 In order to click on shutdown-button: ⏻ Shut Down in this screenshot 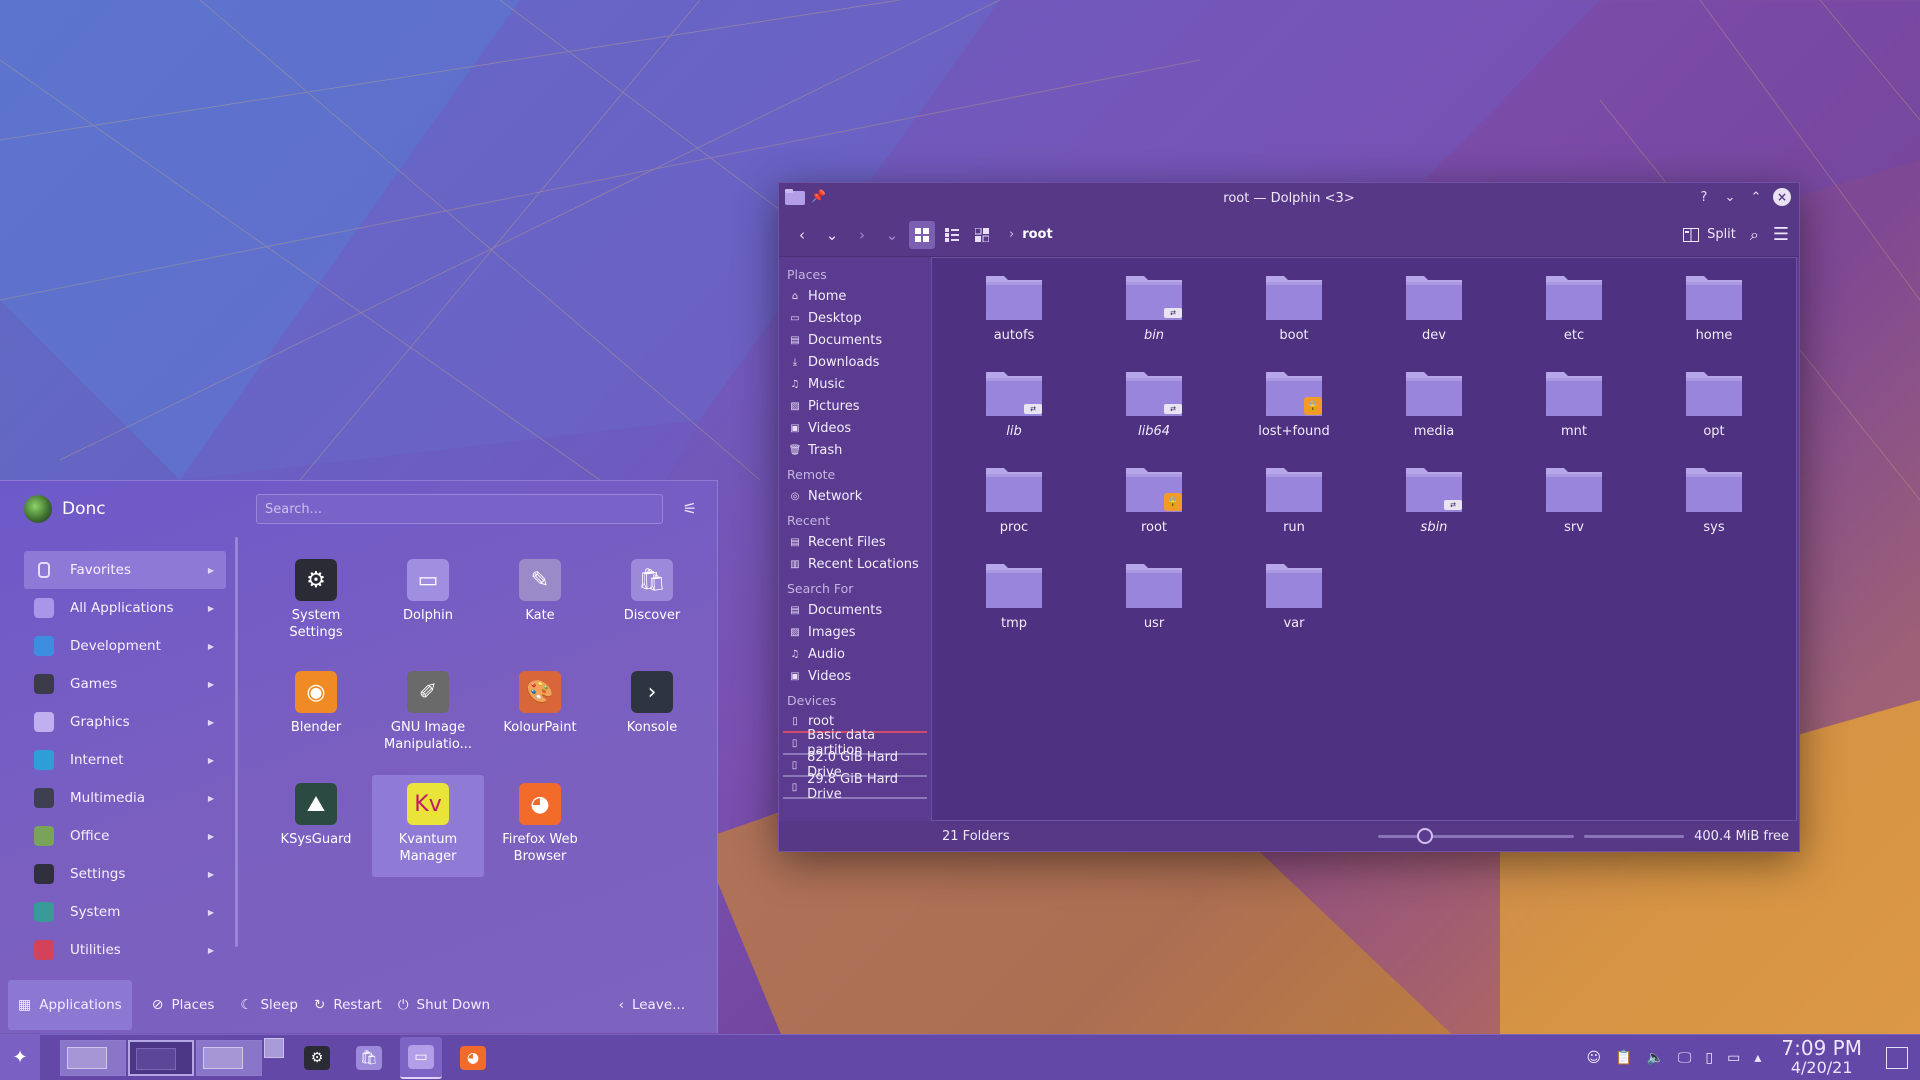, I will do `click(444, 1005)`.